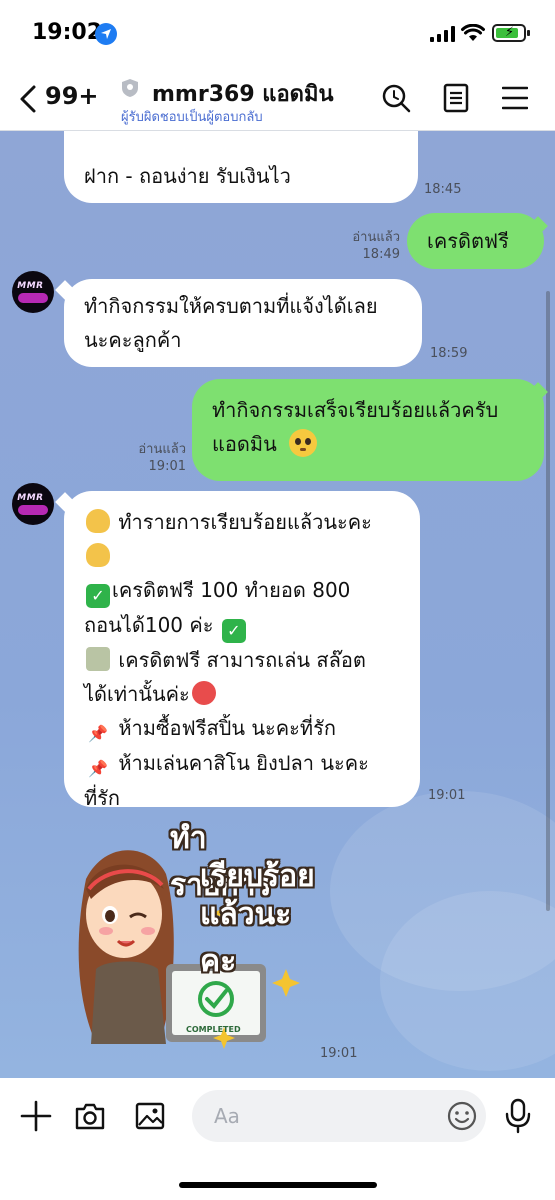 The image size is (555, 1200). Describe the element at coordinates (246, 938) in the screenshot. I see `sticker-text: แล้วนะคะ` at that location.